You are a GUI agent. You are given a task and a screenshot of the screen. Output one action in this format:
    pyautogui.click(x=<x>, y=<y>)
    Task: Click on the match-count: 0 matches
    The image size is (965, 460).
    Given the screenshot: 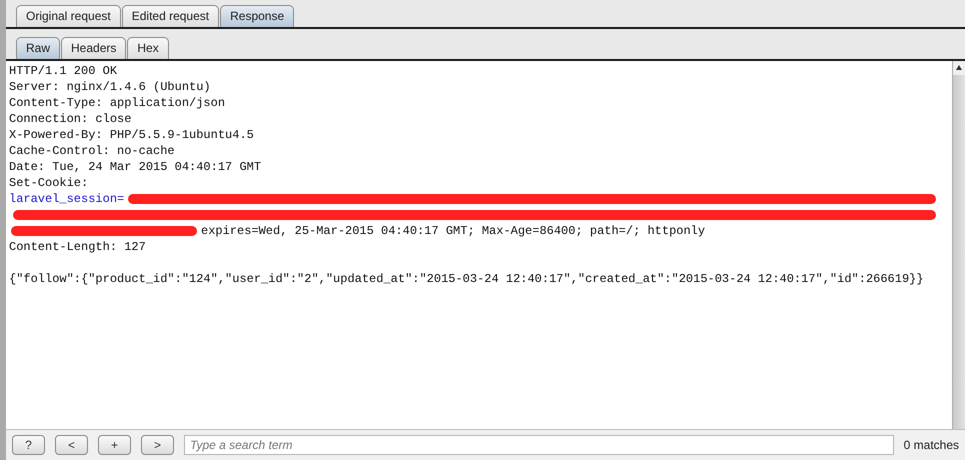 What is the action you would take?
    pyautogui.click(x=931, y=445)
    